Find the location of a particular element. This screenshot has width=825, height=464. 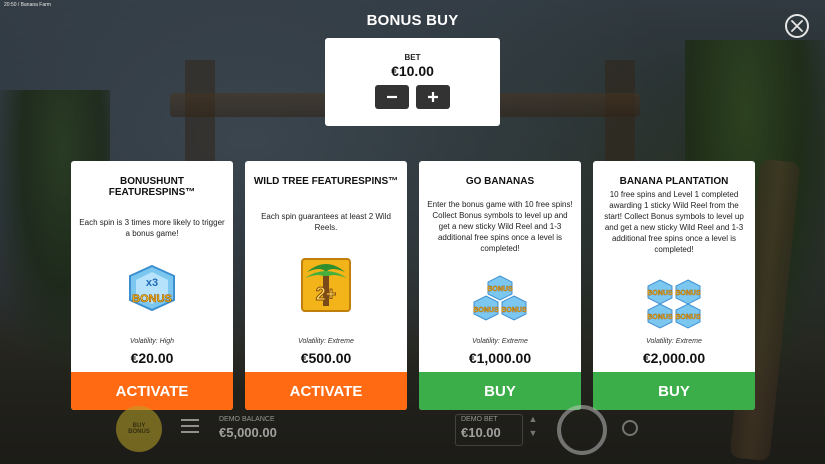

bet-arrows-icon: ▲ ▼ is located at coordinates (533, 428).